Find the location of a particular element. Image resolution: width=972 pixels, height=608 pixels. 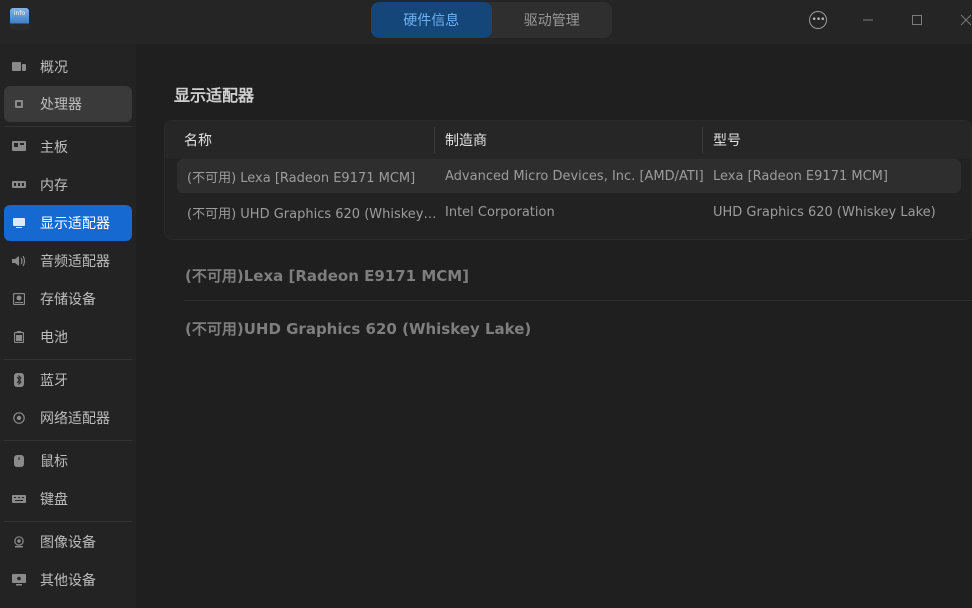

sidebar-item-overview: 概况 is located at coordinates (68, 67).